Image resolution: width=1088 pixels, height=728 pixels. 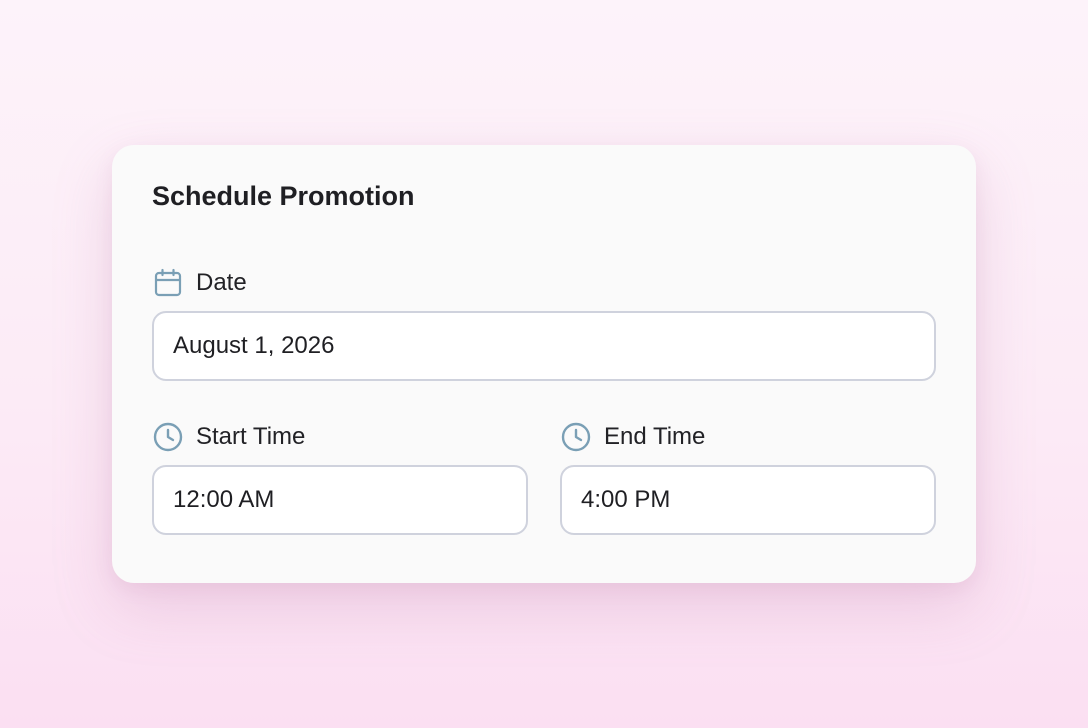 I want to click on date-field: August 1, 2026, so click(x=544, y=346).